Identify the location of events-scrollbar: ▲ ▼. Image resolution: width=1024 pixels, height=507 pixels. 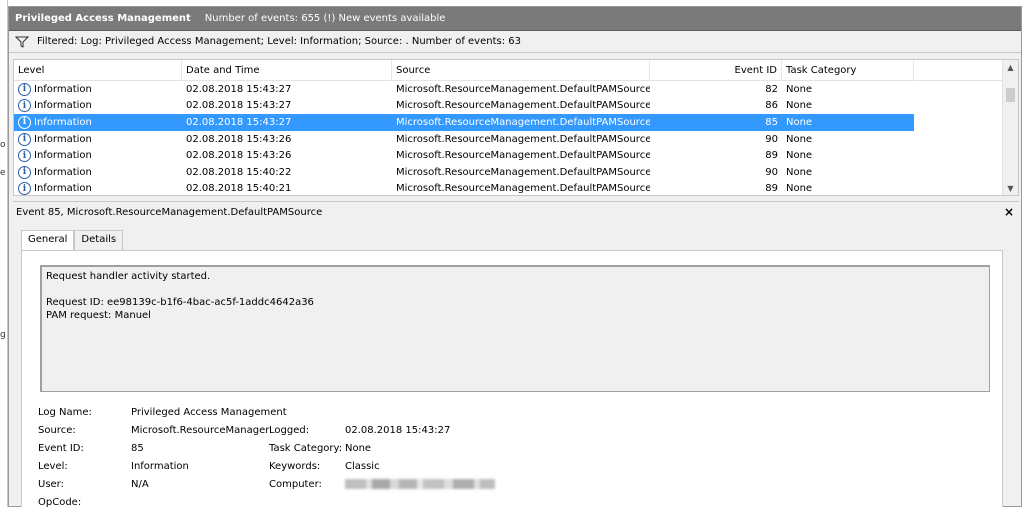
(1010, 127).